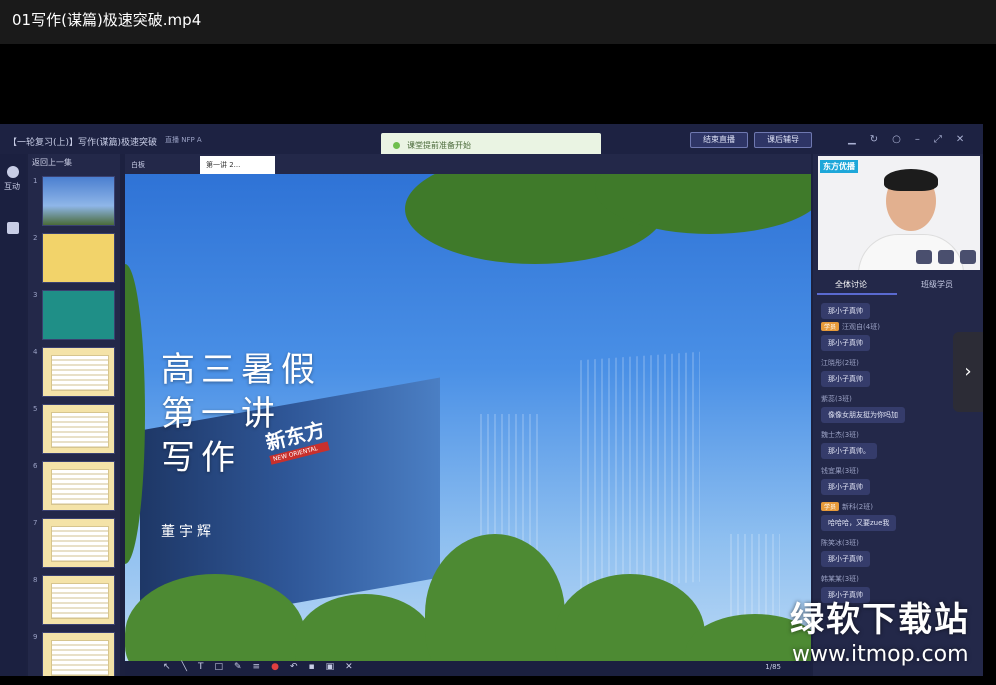  What do you see at coordinates (903, 139) in the screenshot?
I see `settings-icon: ○` at bounding box center [903, 139].